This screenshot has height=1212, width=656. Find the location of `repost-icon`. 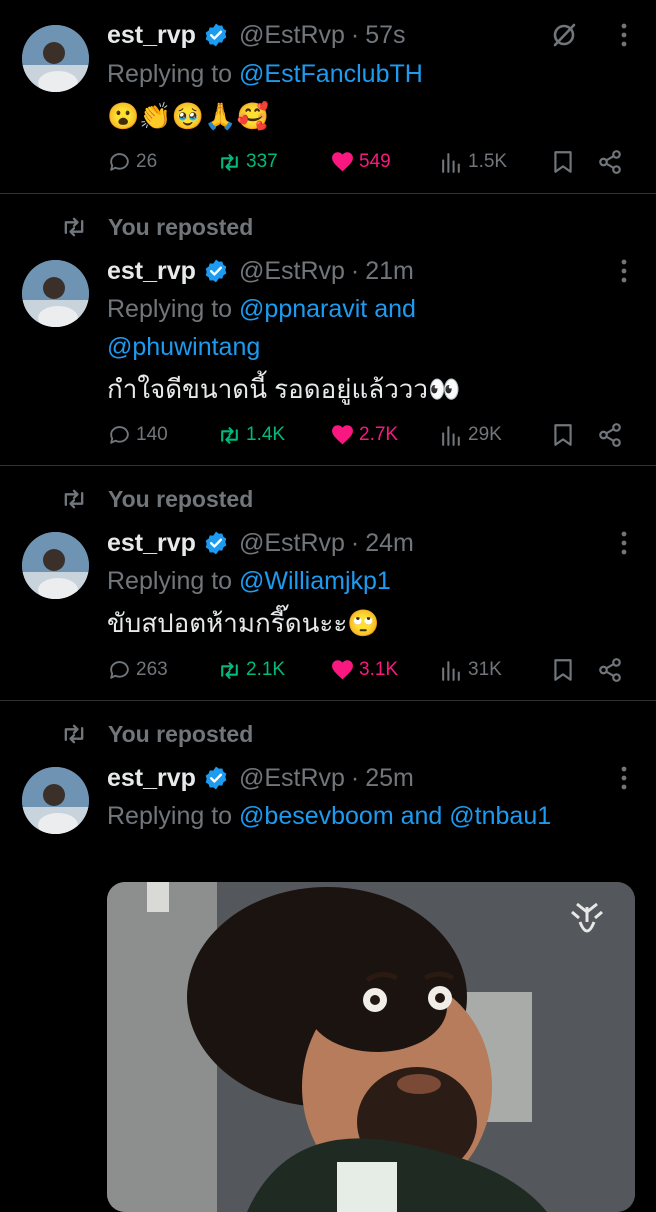

repost-icon is located at coordinates (229, 435).